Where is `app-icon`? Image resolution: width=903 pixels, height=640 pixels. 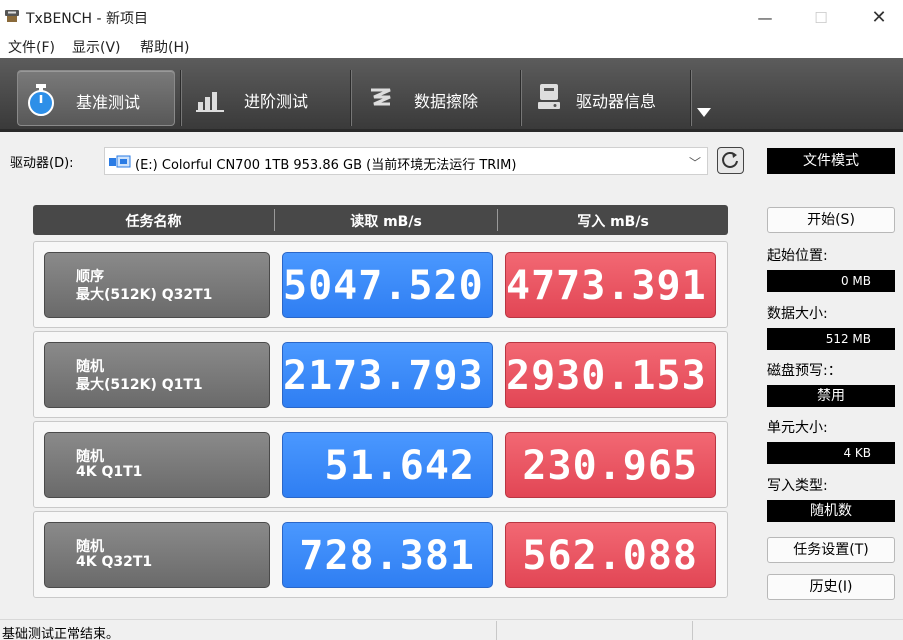 app-icon is located at coordinates (12, 16).